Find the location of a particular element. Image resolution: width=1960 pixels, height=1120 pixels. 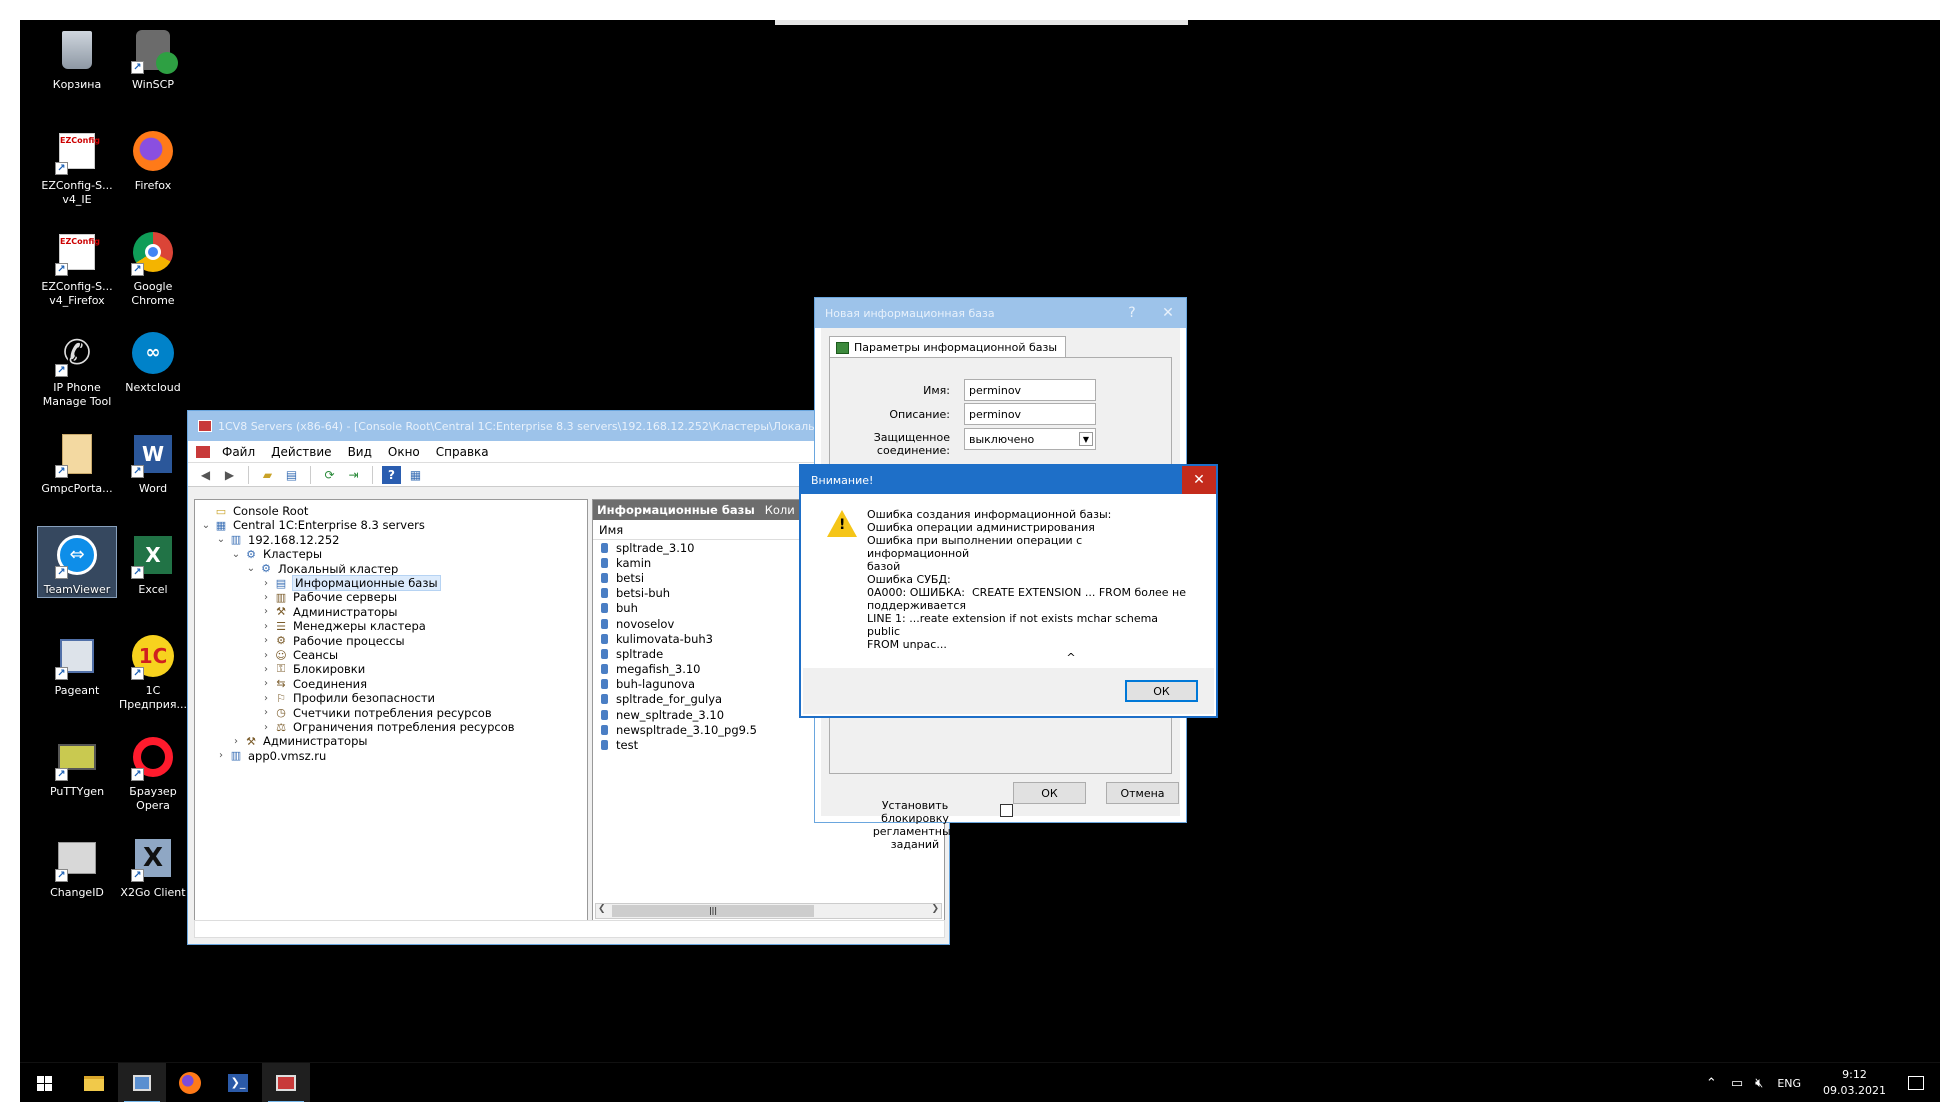

newib-close-button: ✕ is located at coordinates (1168, 313).